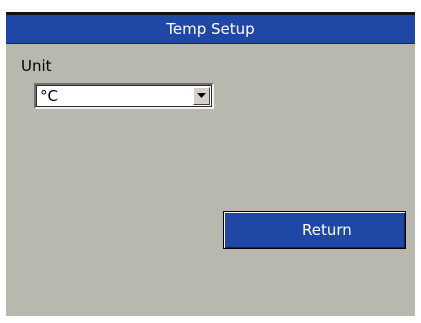 This screenshot has height=323, width=421. Describe the element at coordinates (327, 230) in the screenshot. I see `return-button-label: Return` at that location.